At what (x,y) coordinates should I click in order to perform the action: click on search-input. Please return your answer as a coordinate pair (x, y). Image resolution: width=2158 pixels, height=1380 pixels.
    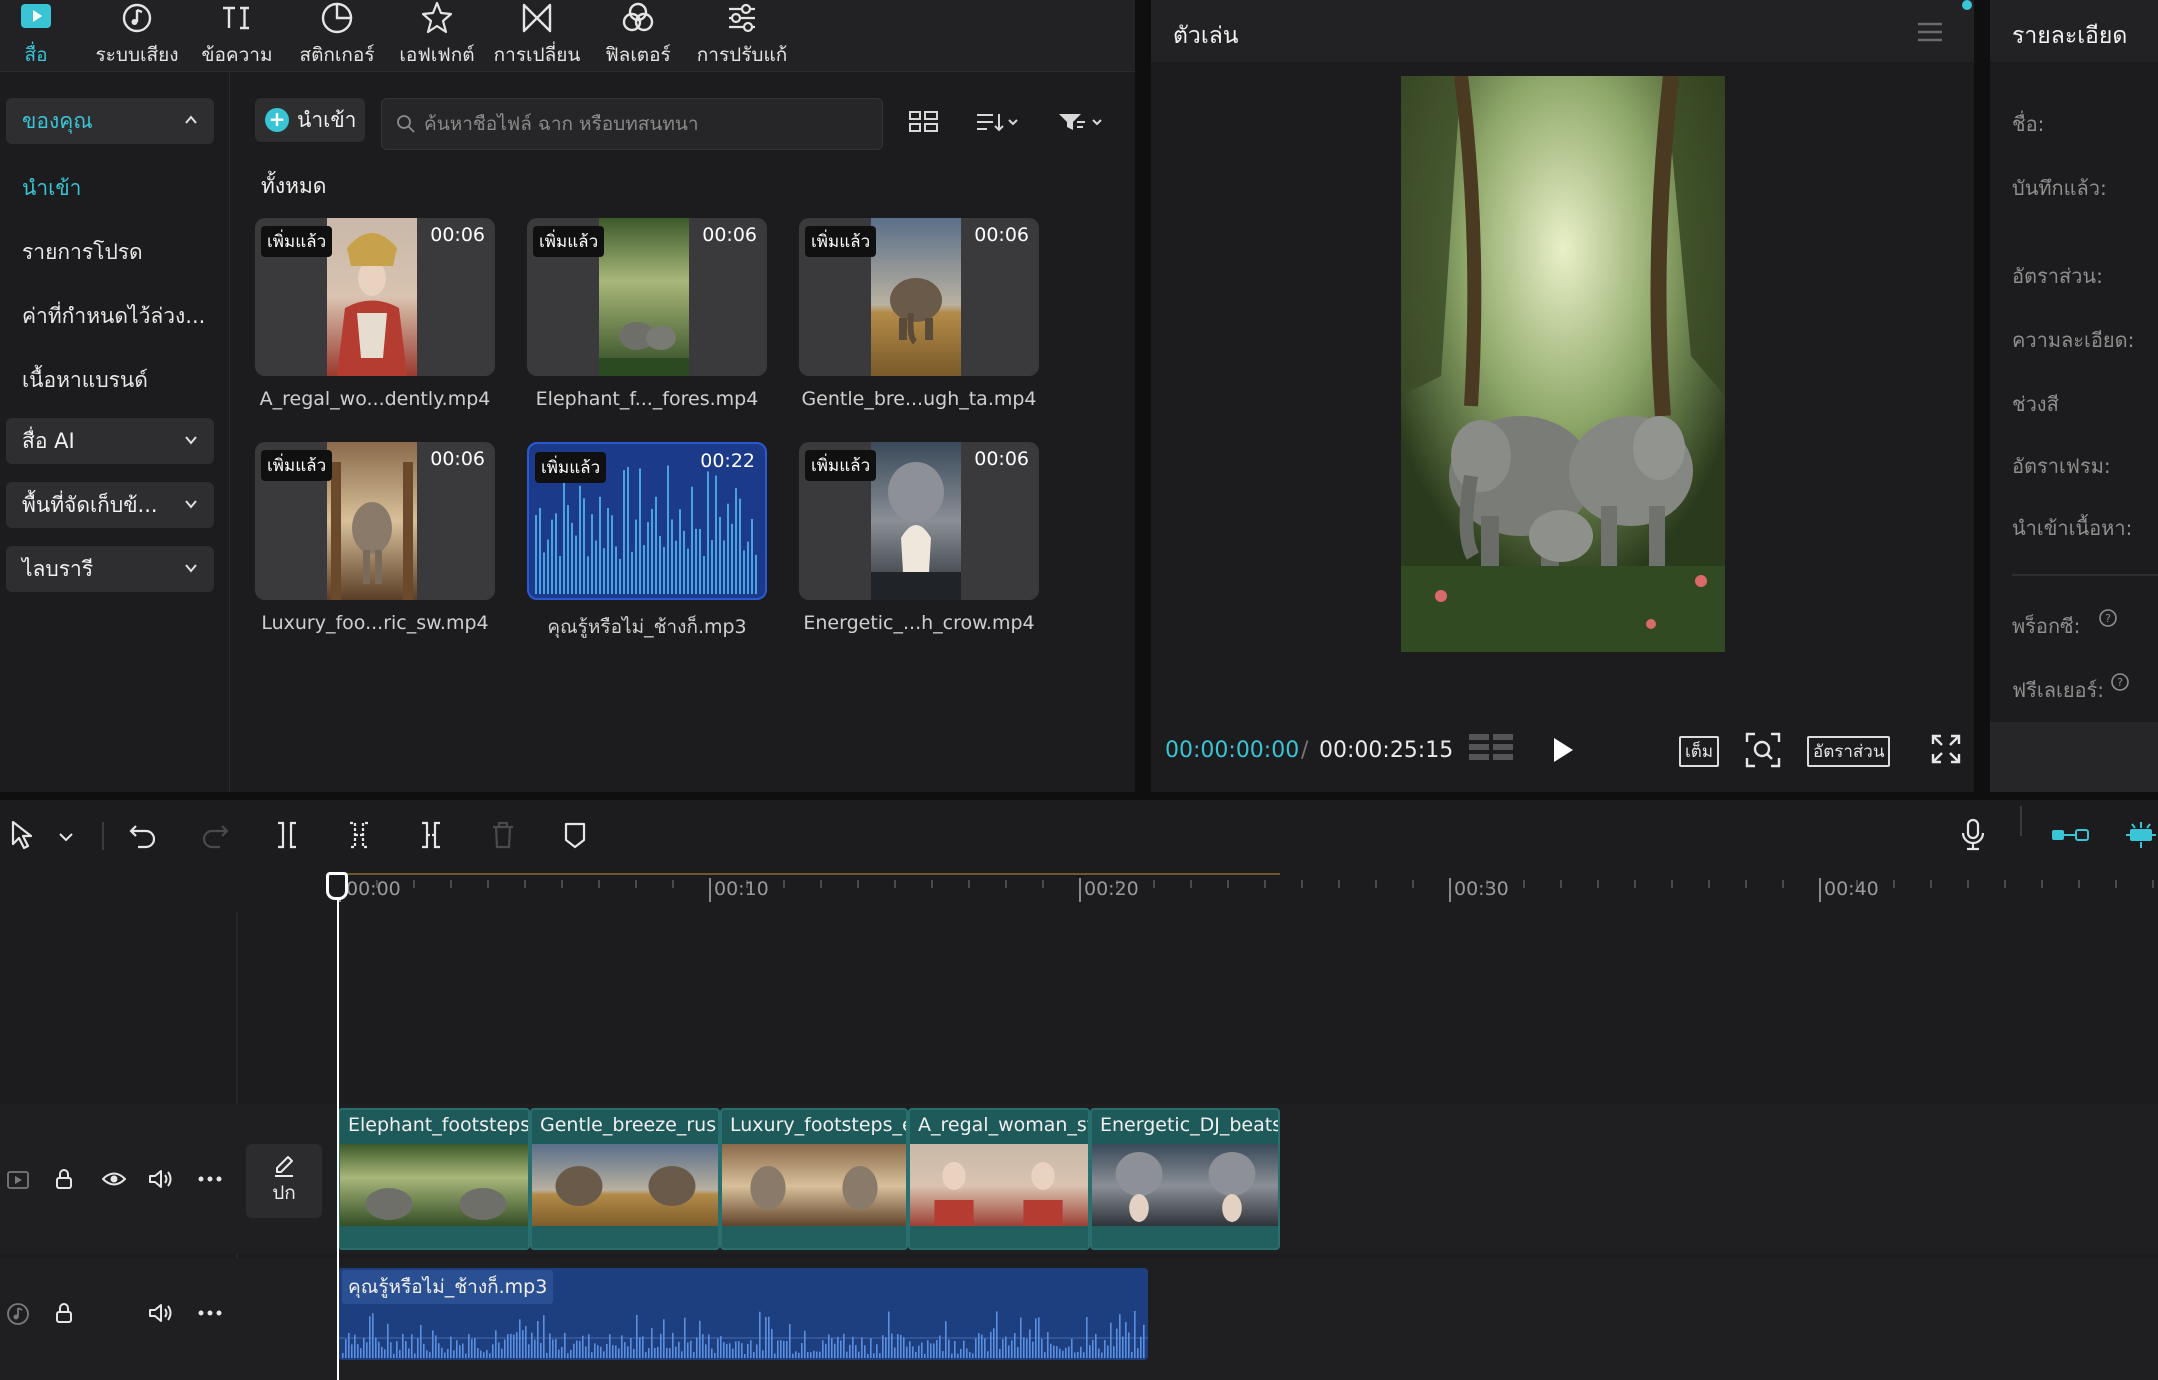
    Looking at the image, I should click on (644, 124).